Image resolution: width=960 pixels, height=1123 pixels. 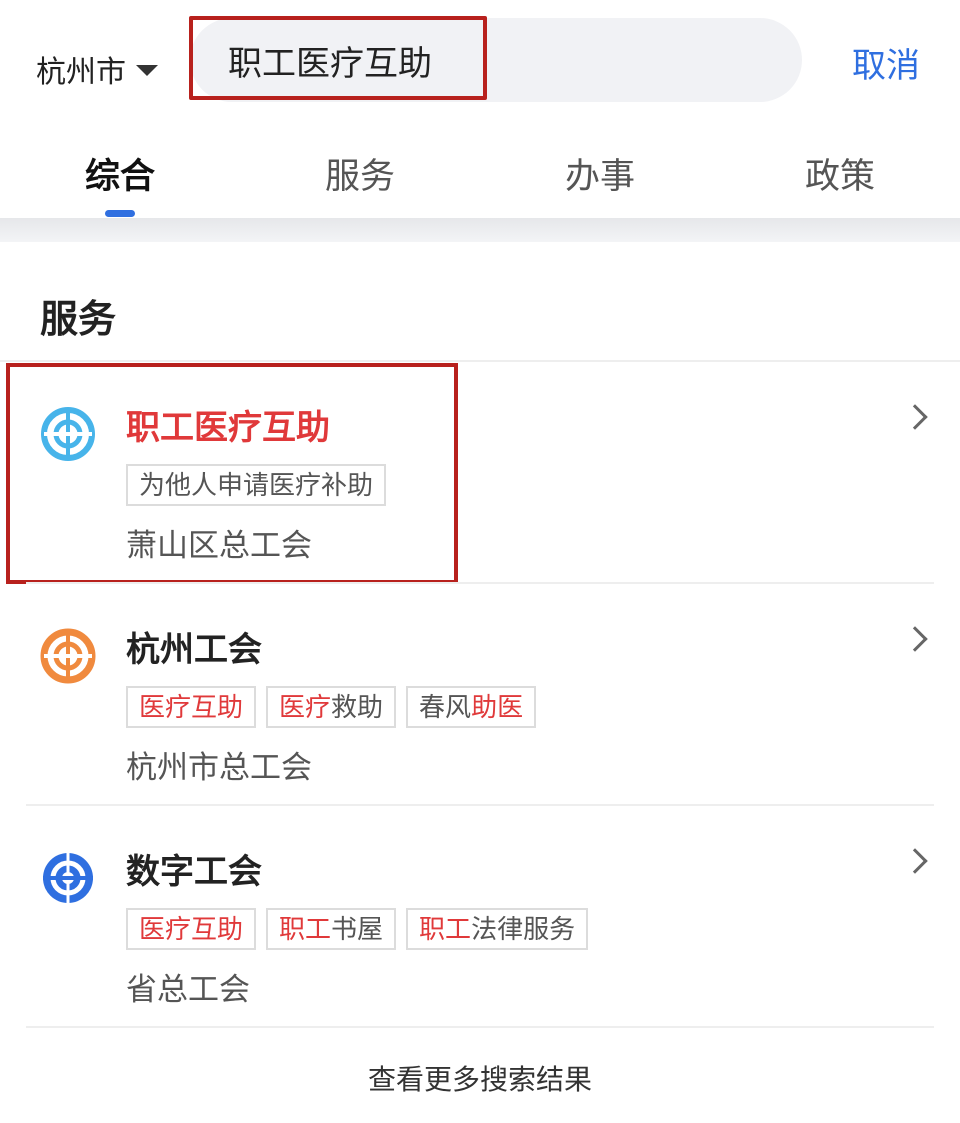 I want to click on city-selector: 杭州市, so click(x=97, y=69).